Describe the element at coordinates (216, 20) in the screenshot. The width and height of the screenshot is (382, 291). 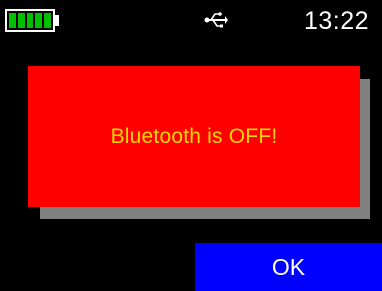
I see `usb-icon` at that location.